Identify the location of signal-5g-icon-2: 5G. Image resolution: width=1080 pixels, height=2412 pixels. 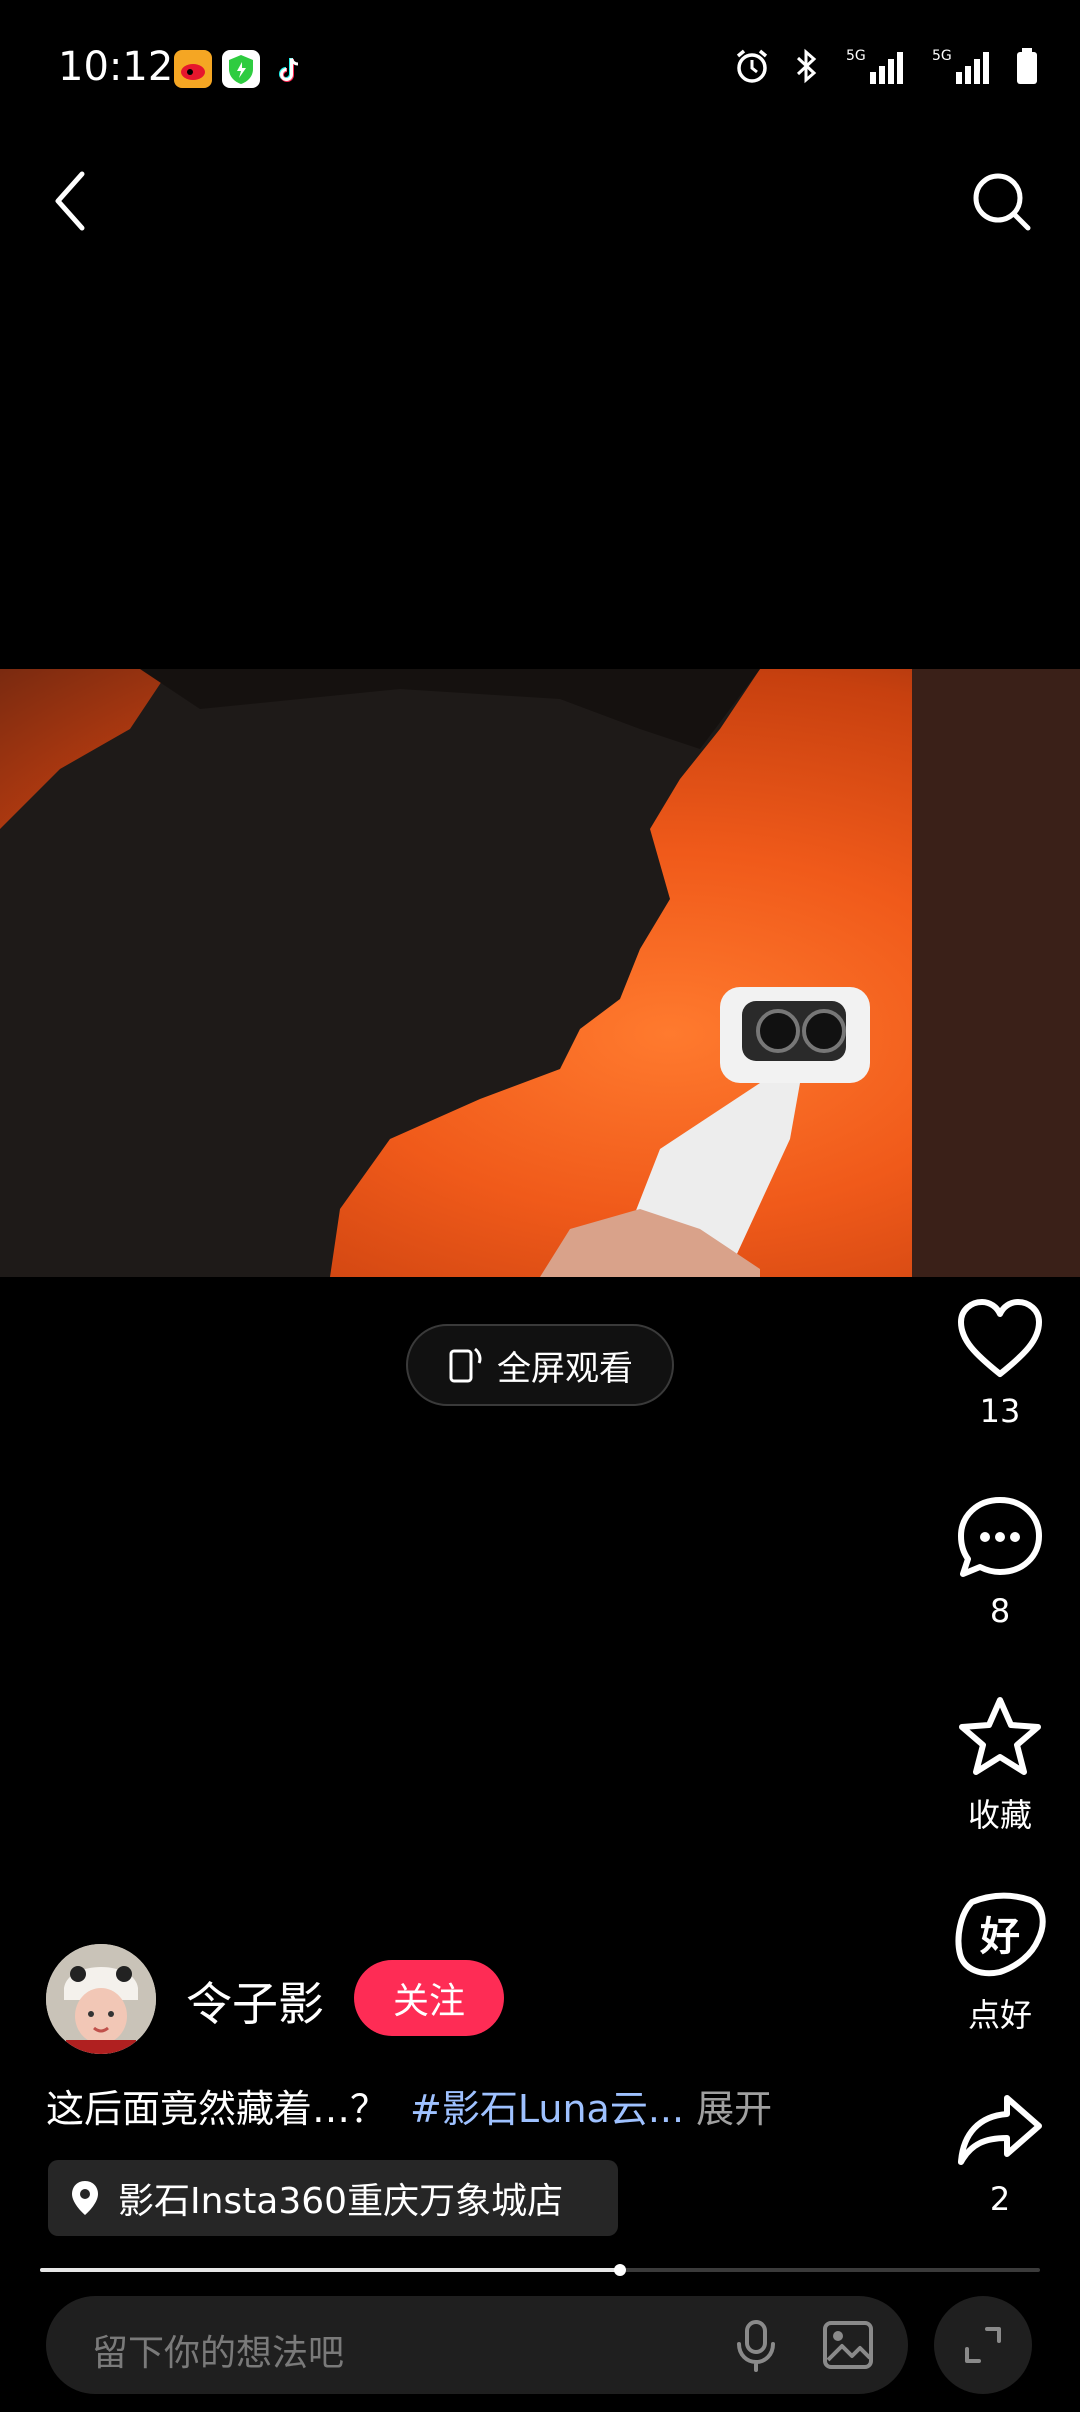
(960, 66).